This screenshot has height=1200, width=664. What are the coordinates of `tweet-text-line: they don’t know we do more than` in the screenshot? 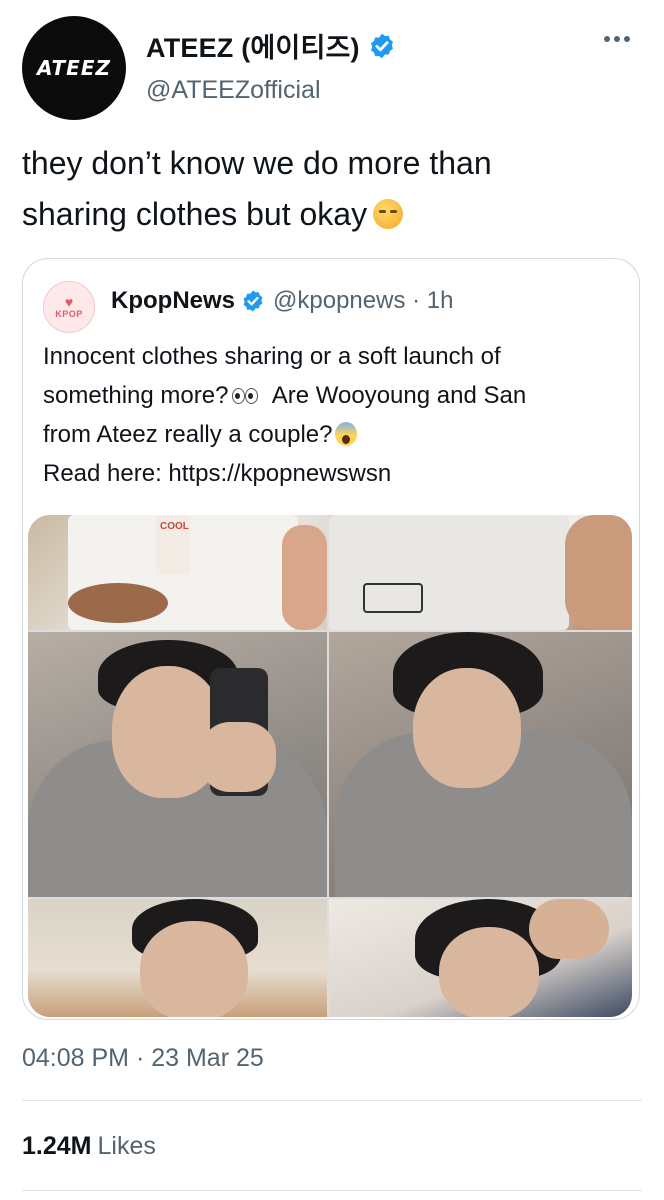 It's located at (257, 163).